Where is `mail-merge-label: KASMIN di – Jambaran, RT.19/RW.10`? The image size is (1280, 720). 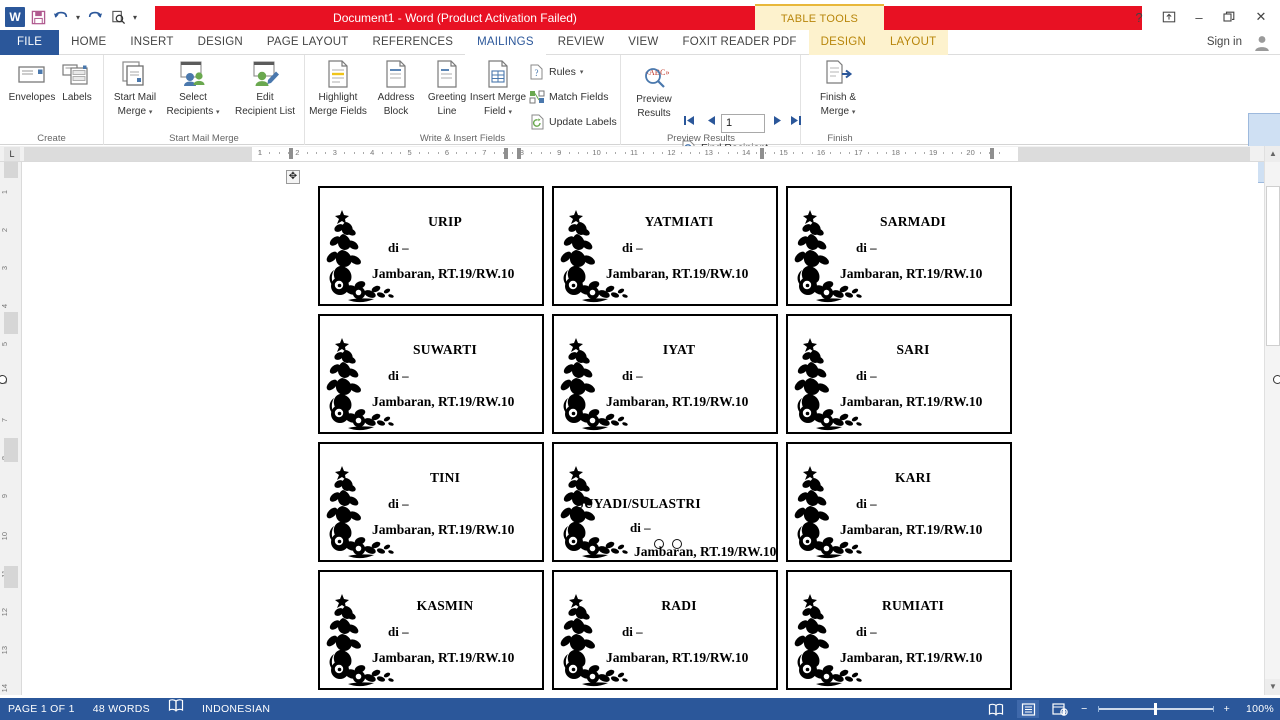
mail-merge-label: KASMIN di – Jambaran, RT.19/RW.10 is located at coordinates (431, 630).